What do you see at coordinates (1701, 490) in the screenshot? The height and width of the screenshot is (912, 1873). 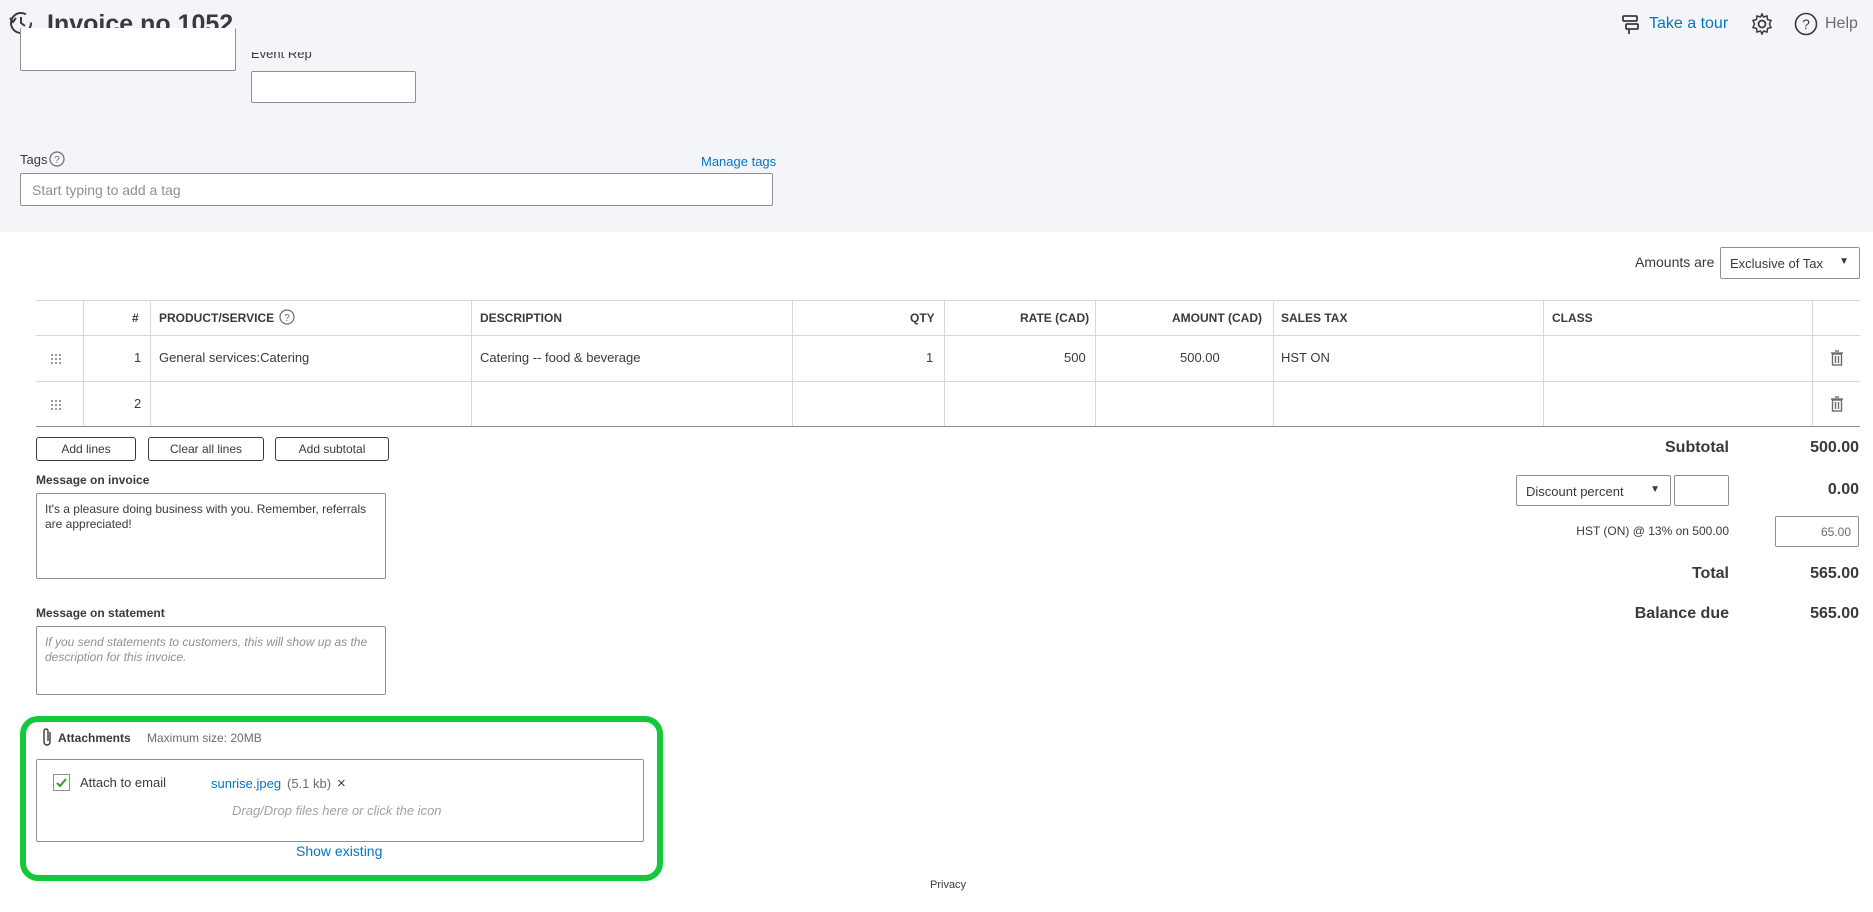 I see `discount-amount-input` at bounding box center [1701, 490].